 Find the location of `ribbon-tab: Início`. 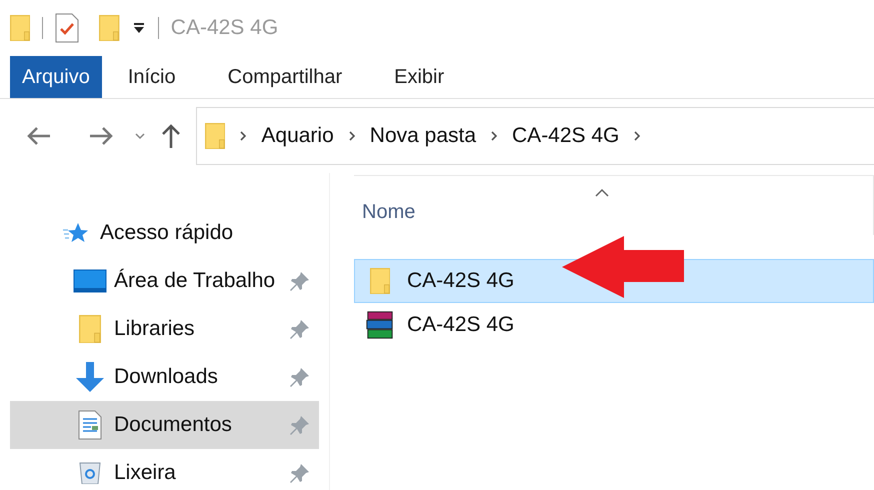

ribbon-tab: Início is located at coordinates (152, 77).